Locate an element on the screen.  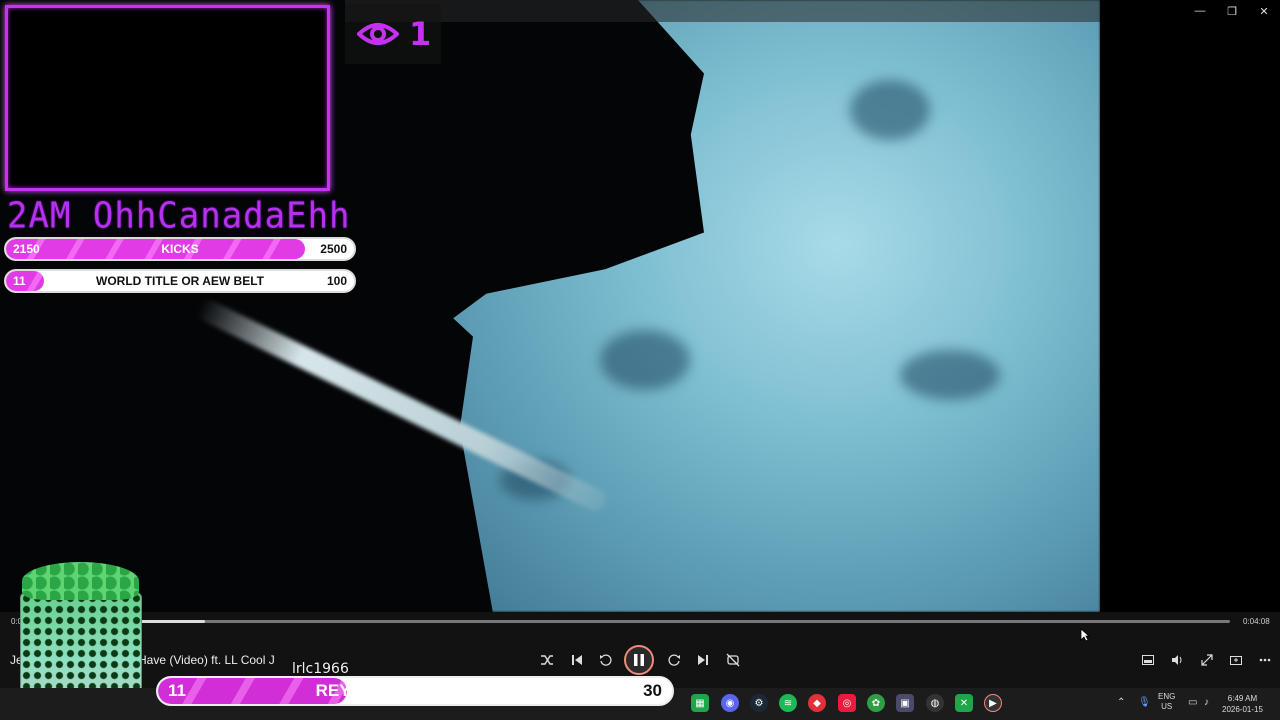
next-button is located at coordinates (703, 660).